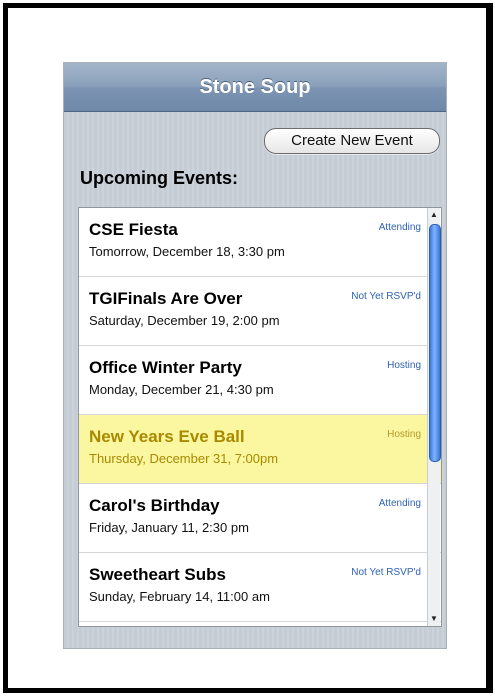 This screenshot has height=696, width=495. I want to click on event-date: Friday, January 11, 2:30 pm, so click(169, 527).